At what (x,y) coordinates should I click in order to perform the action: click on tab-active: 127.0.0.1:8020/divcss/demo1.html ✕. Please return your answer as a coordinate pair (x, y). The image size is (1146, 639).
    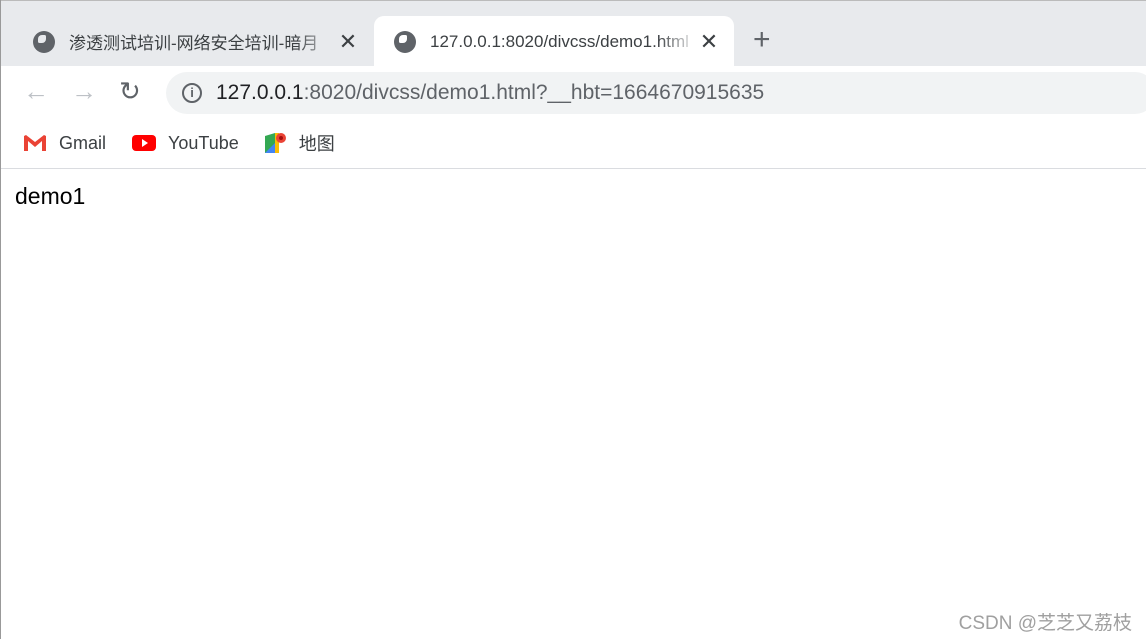
    Looking at the image, I should click on (554, 41).